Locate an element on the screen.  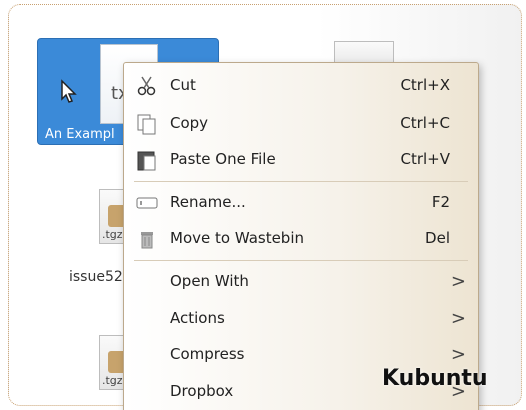
menu-item-label: Open With is located at coordinates (209, 281).